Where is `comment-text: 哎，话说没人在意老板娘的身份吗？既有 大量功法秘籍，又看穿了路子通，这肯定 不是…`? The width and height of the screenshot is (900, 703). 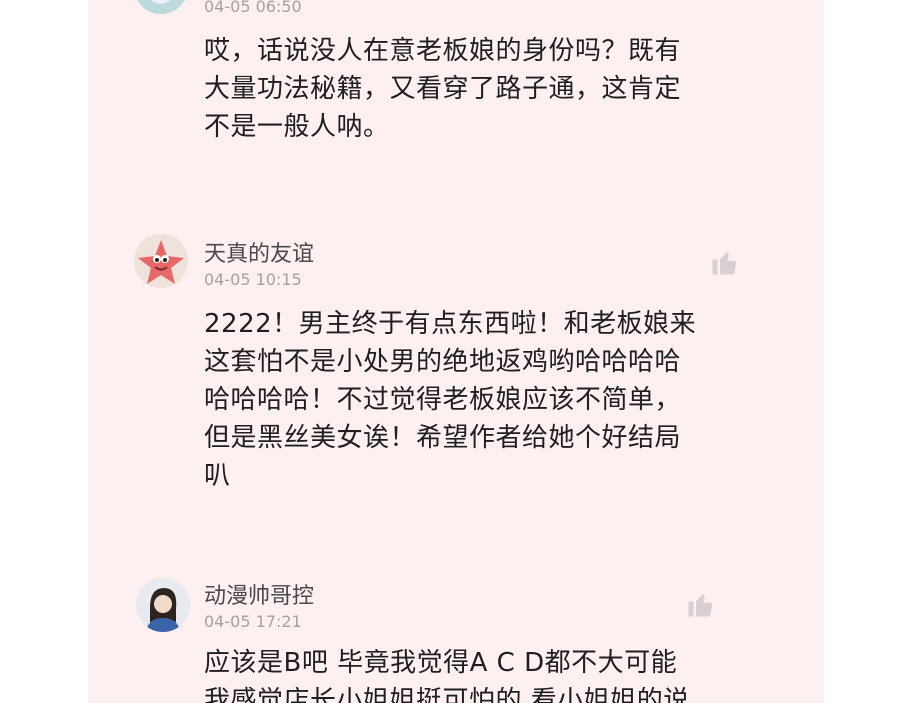
comment-text: 哎，话说没人在意老板娘的身份吗？既有 大量功法秘籍，又看穿了路子通，这肯定 不是… is located at coordinates (494, 89).